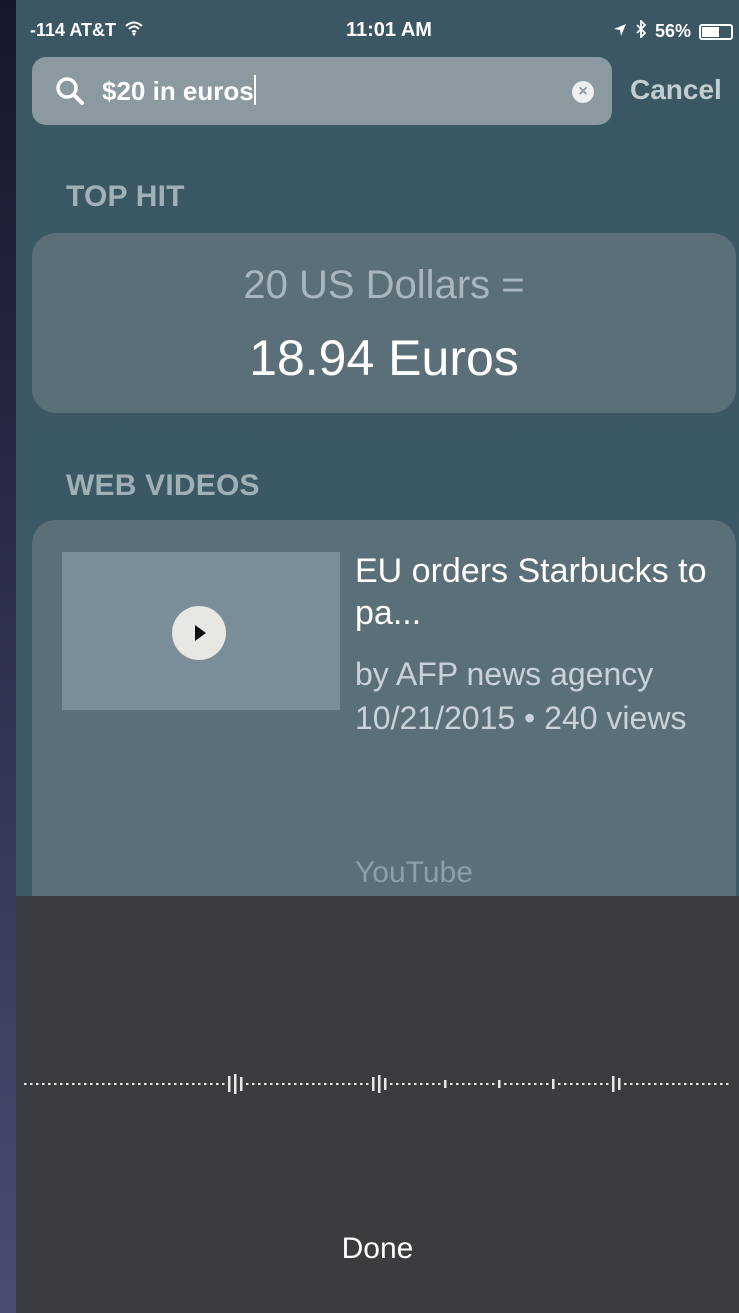 This screenshot has width=739, height=1313. I want to click on top-hit-label: TOP HIT, so click(125, 196).